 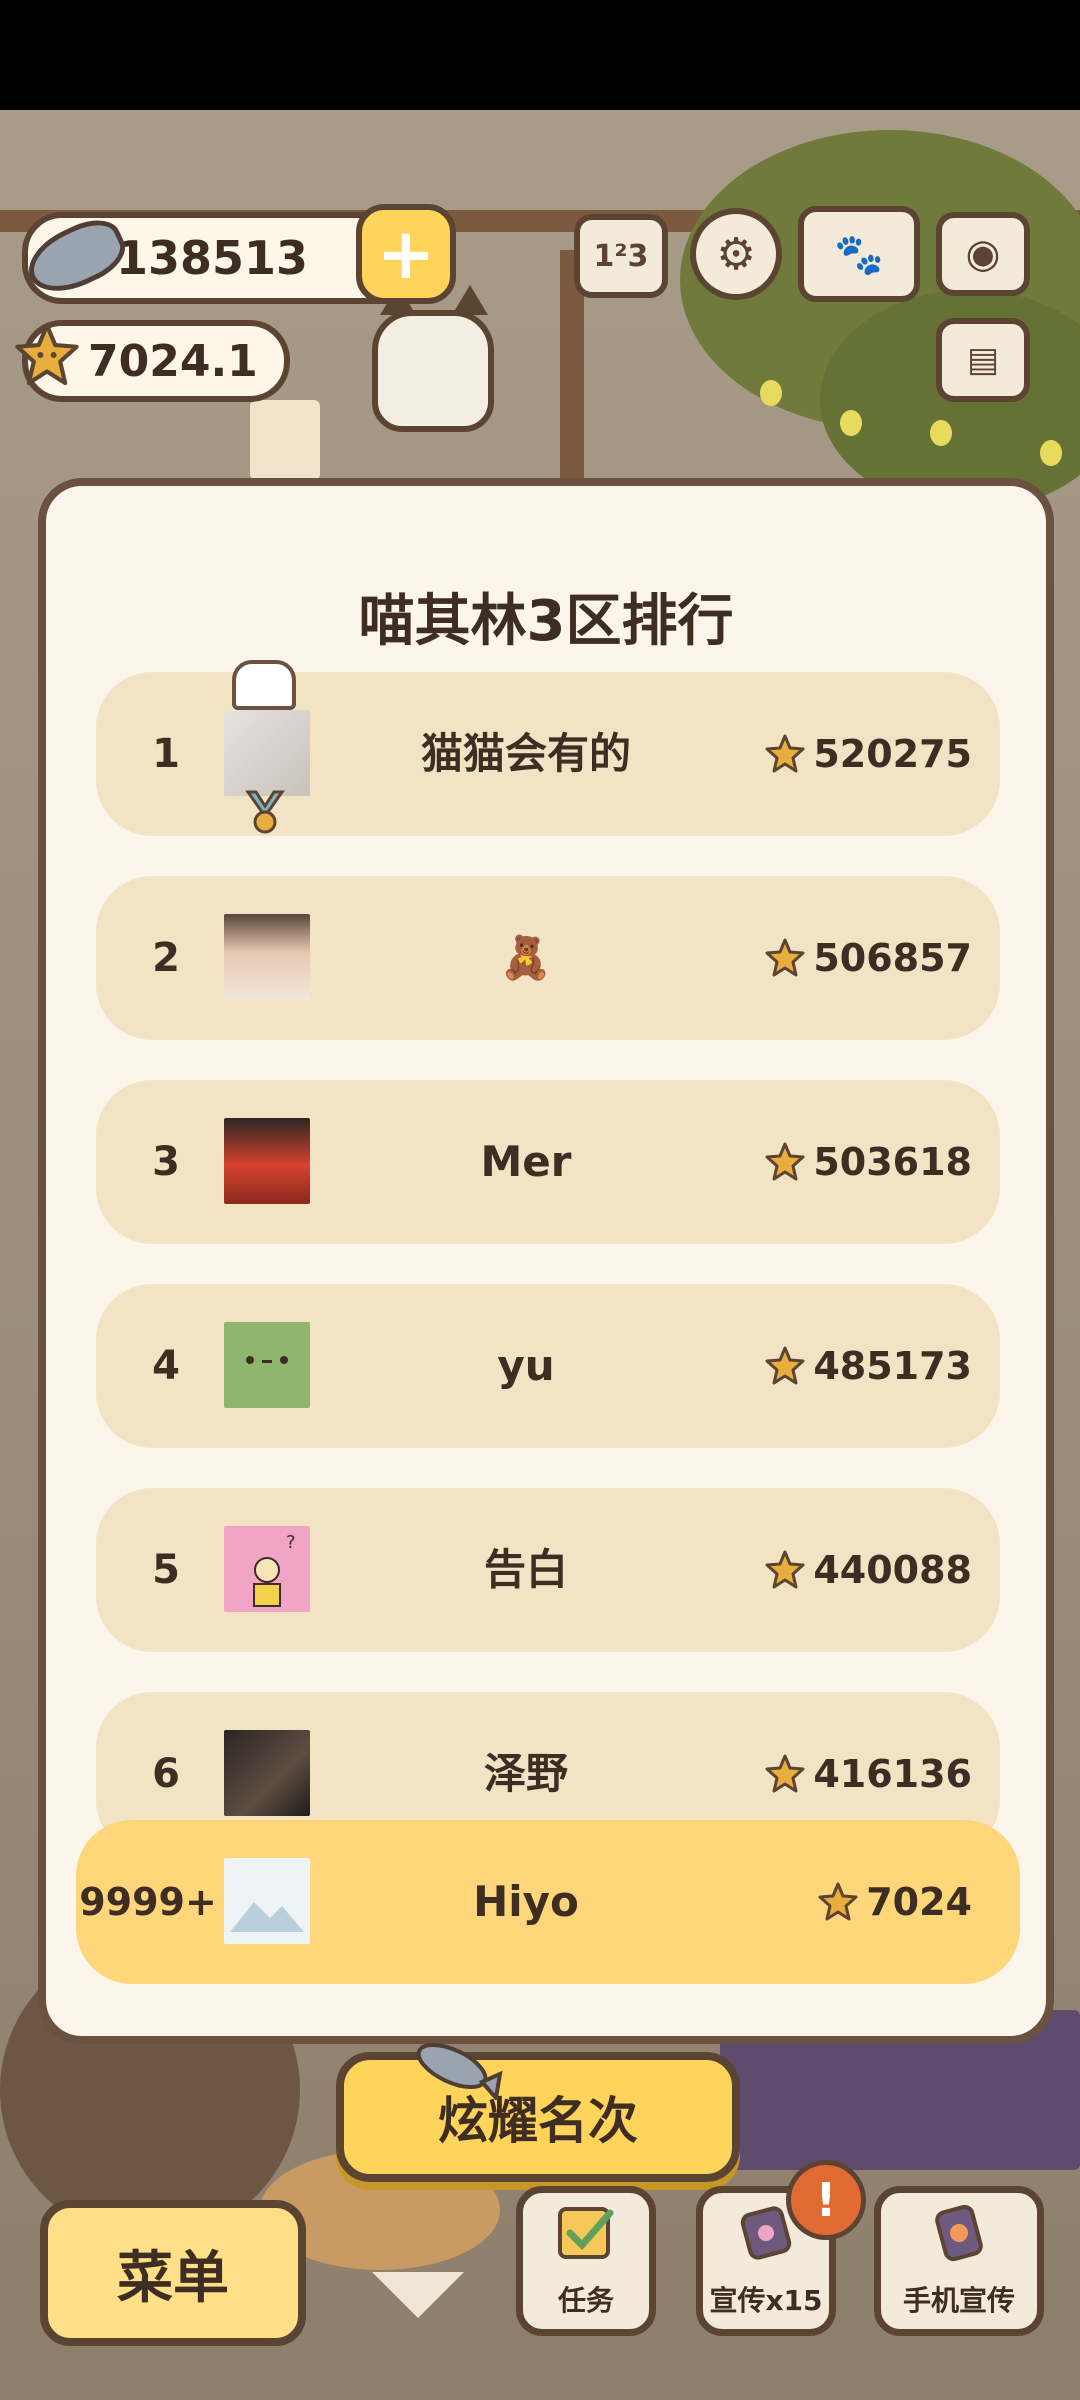 I want to click on rank-number: 1, so click(x=166, y=754).